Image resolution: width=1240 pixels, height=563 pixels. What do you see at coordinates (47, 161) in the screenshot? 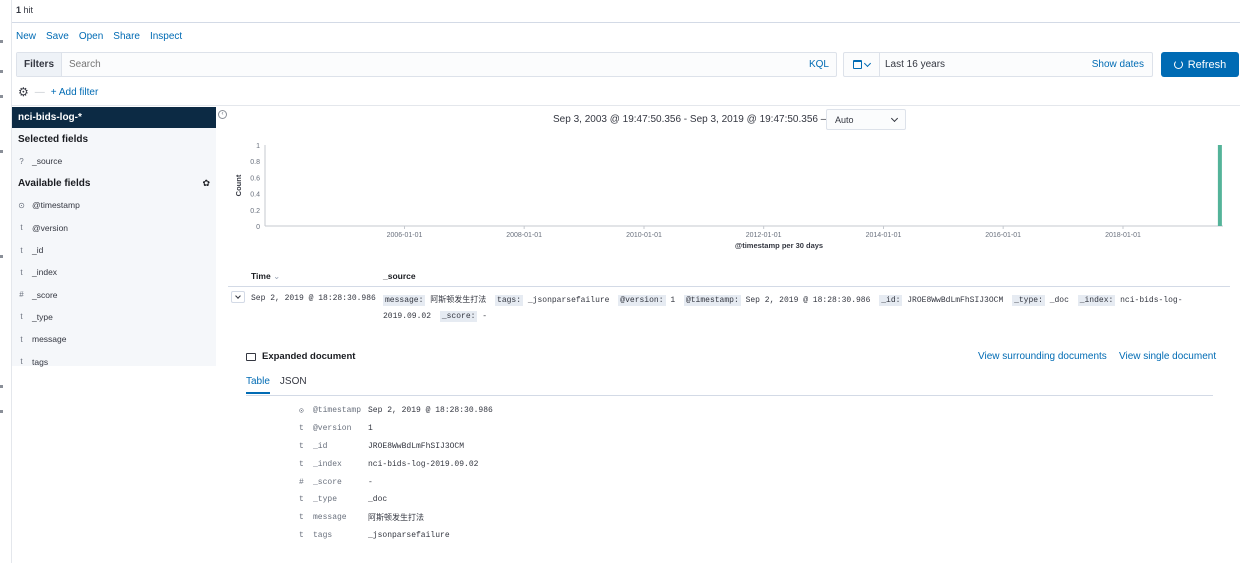
I see `field-name: _source` at bounding box center [47, 161].